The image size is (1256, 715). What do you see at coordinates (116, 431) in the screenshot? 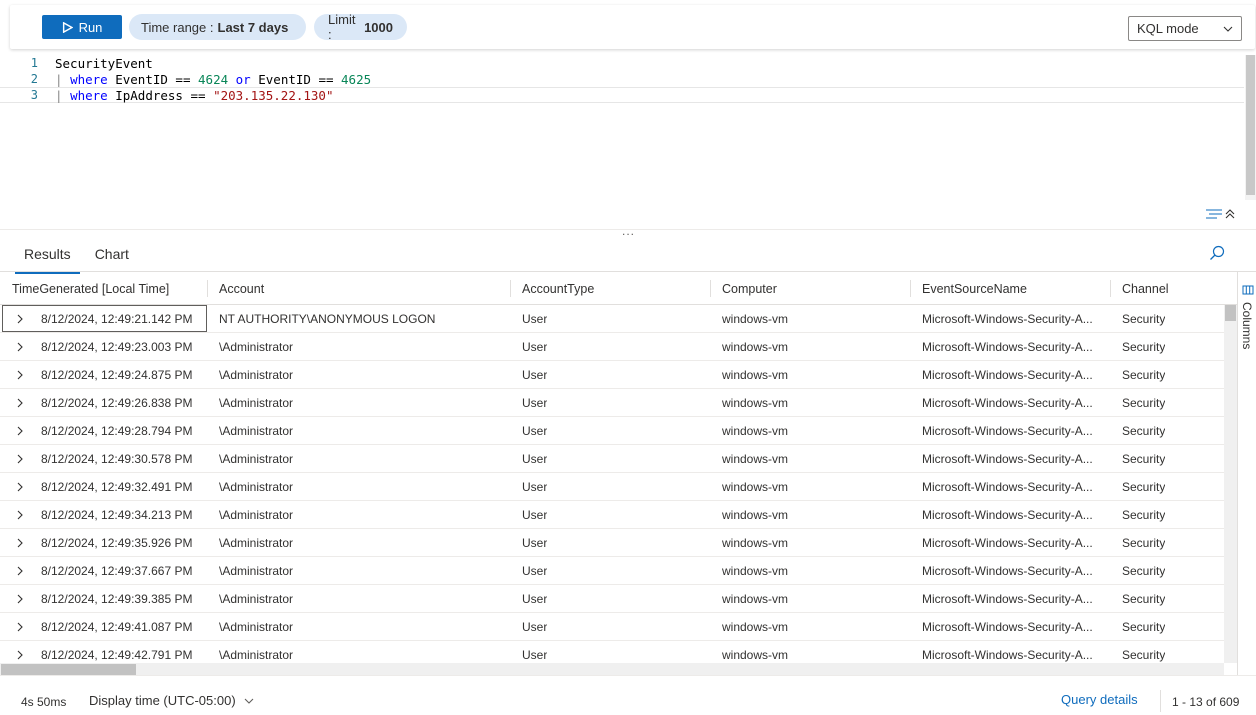
I see `table-cell: 8/12/2024, 12:49:28.794 PM` at bounding box center [116, 431].